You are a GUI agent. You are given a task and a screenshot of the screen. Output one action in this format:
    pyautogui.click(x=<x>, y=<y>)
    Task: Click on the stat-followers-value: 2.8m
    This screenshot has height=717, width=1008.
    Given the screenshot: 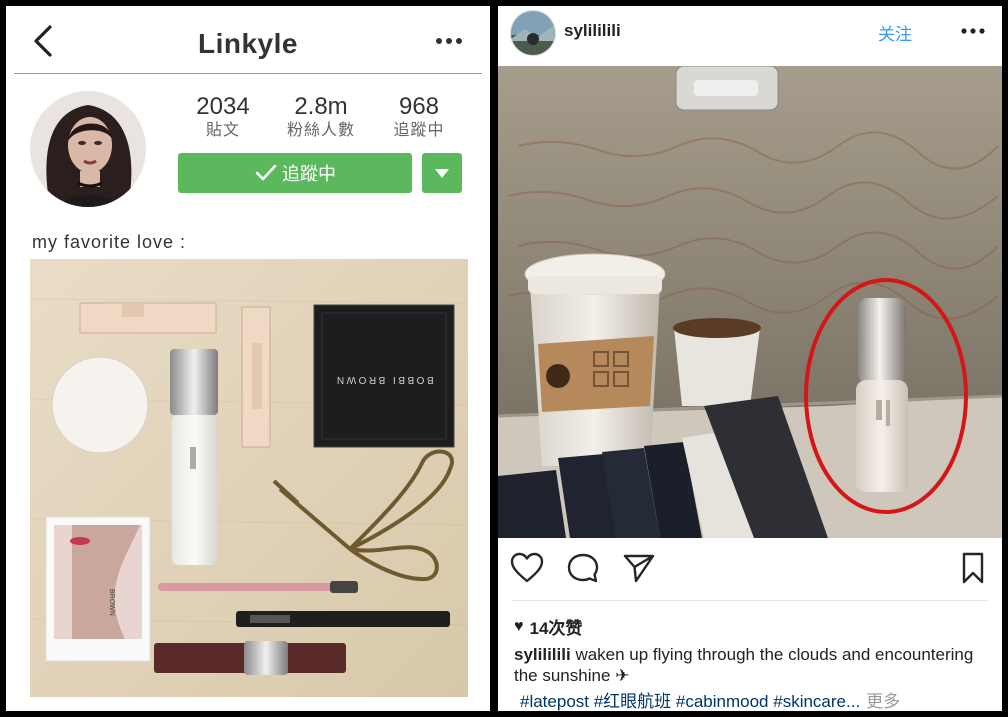 What is the action you would take?
    pyautogui.click(x=321, y=106)
    